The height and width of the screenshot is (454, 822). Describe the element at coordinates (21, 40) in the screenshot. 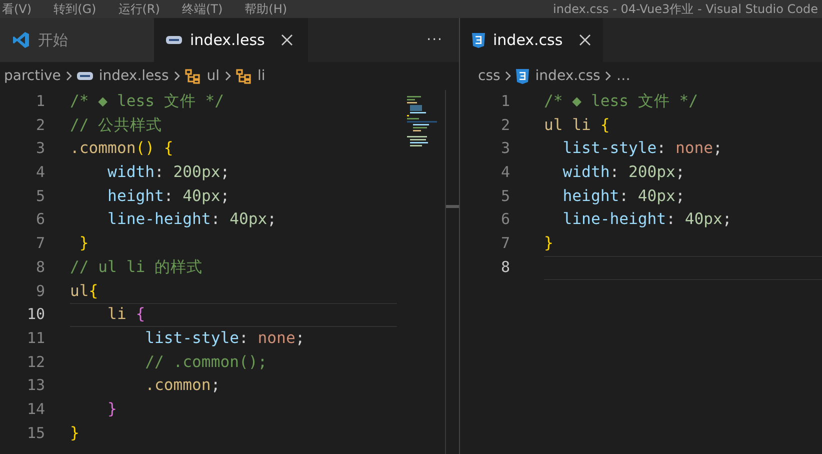

I see `vscode-logo-icon` at that location.